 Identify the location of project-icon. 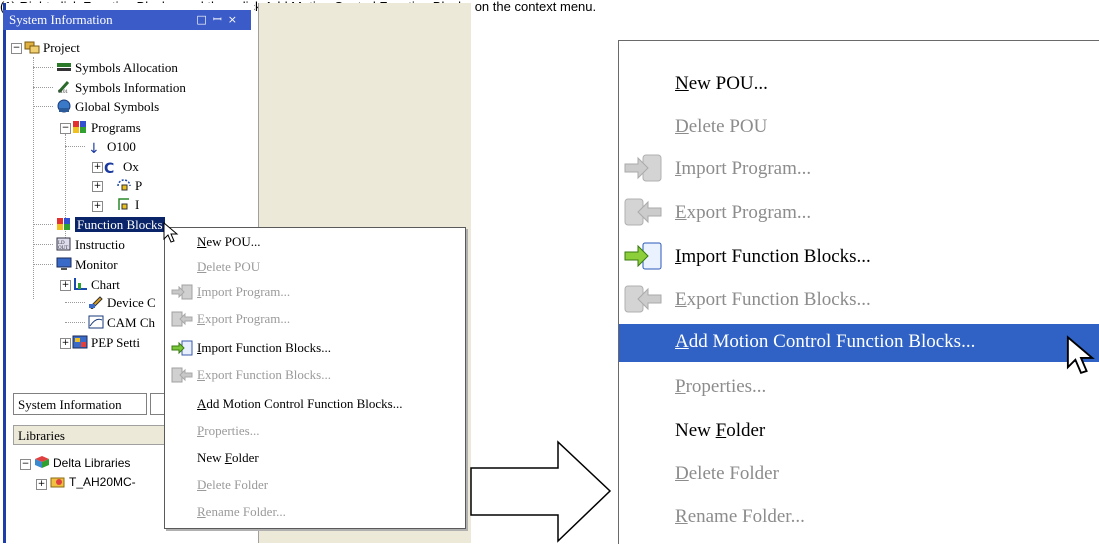
(32, 47).